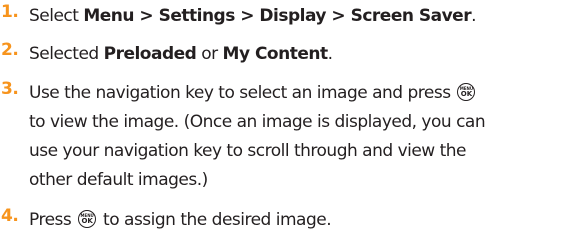 The width and height of the screenshot is (570, 241). What do you see at coordinates (10, 50) in the screenshot?
I see `step-number: 2.` at bounding box center [10, 50].